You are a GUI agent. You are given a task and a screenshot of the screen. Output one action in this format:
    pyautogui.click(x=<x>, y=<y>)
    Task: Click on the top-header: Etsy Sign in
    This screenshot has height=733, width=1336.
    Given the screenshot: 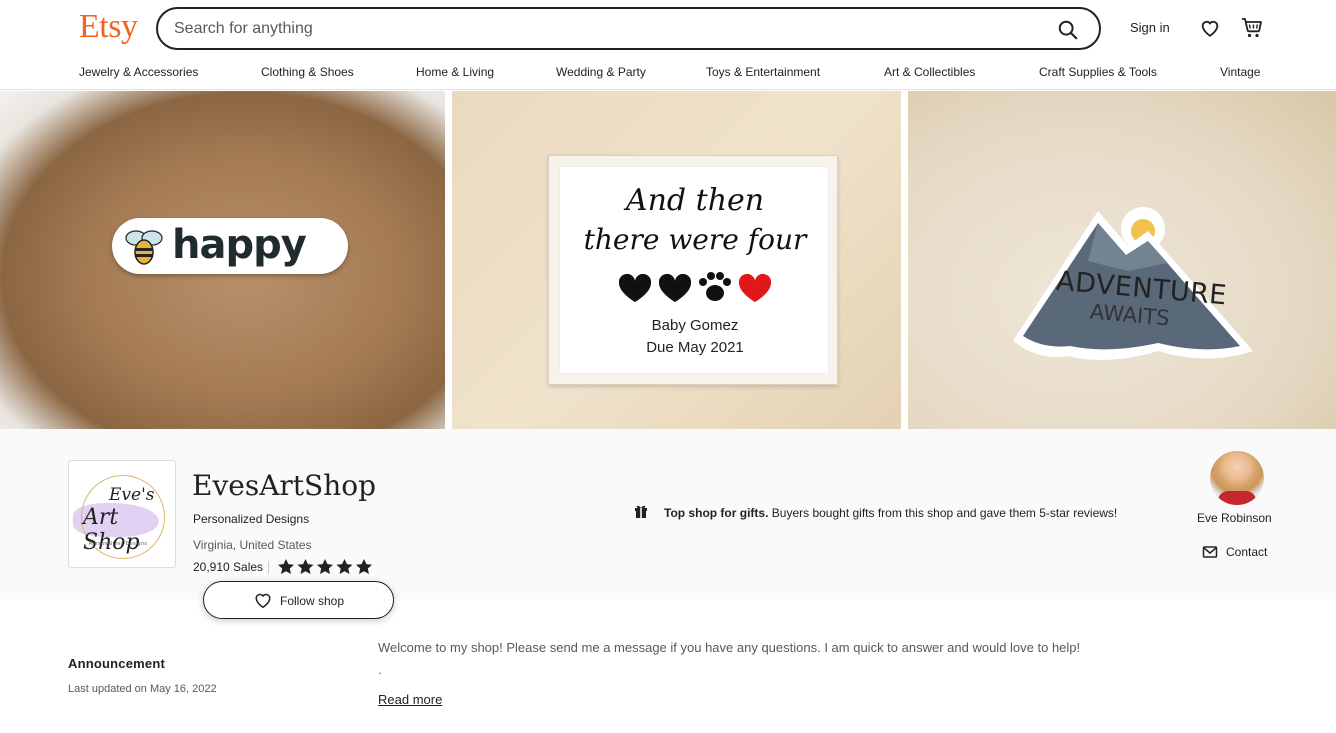 What is the action you would take?
    pyautogui.click(x=668, y=28)
    